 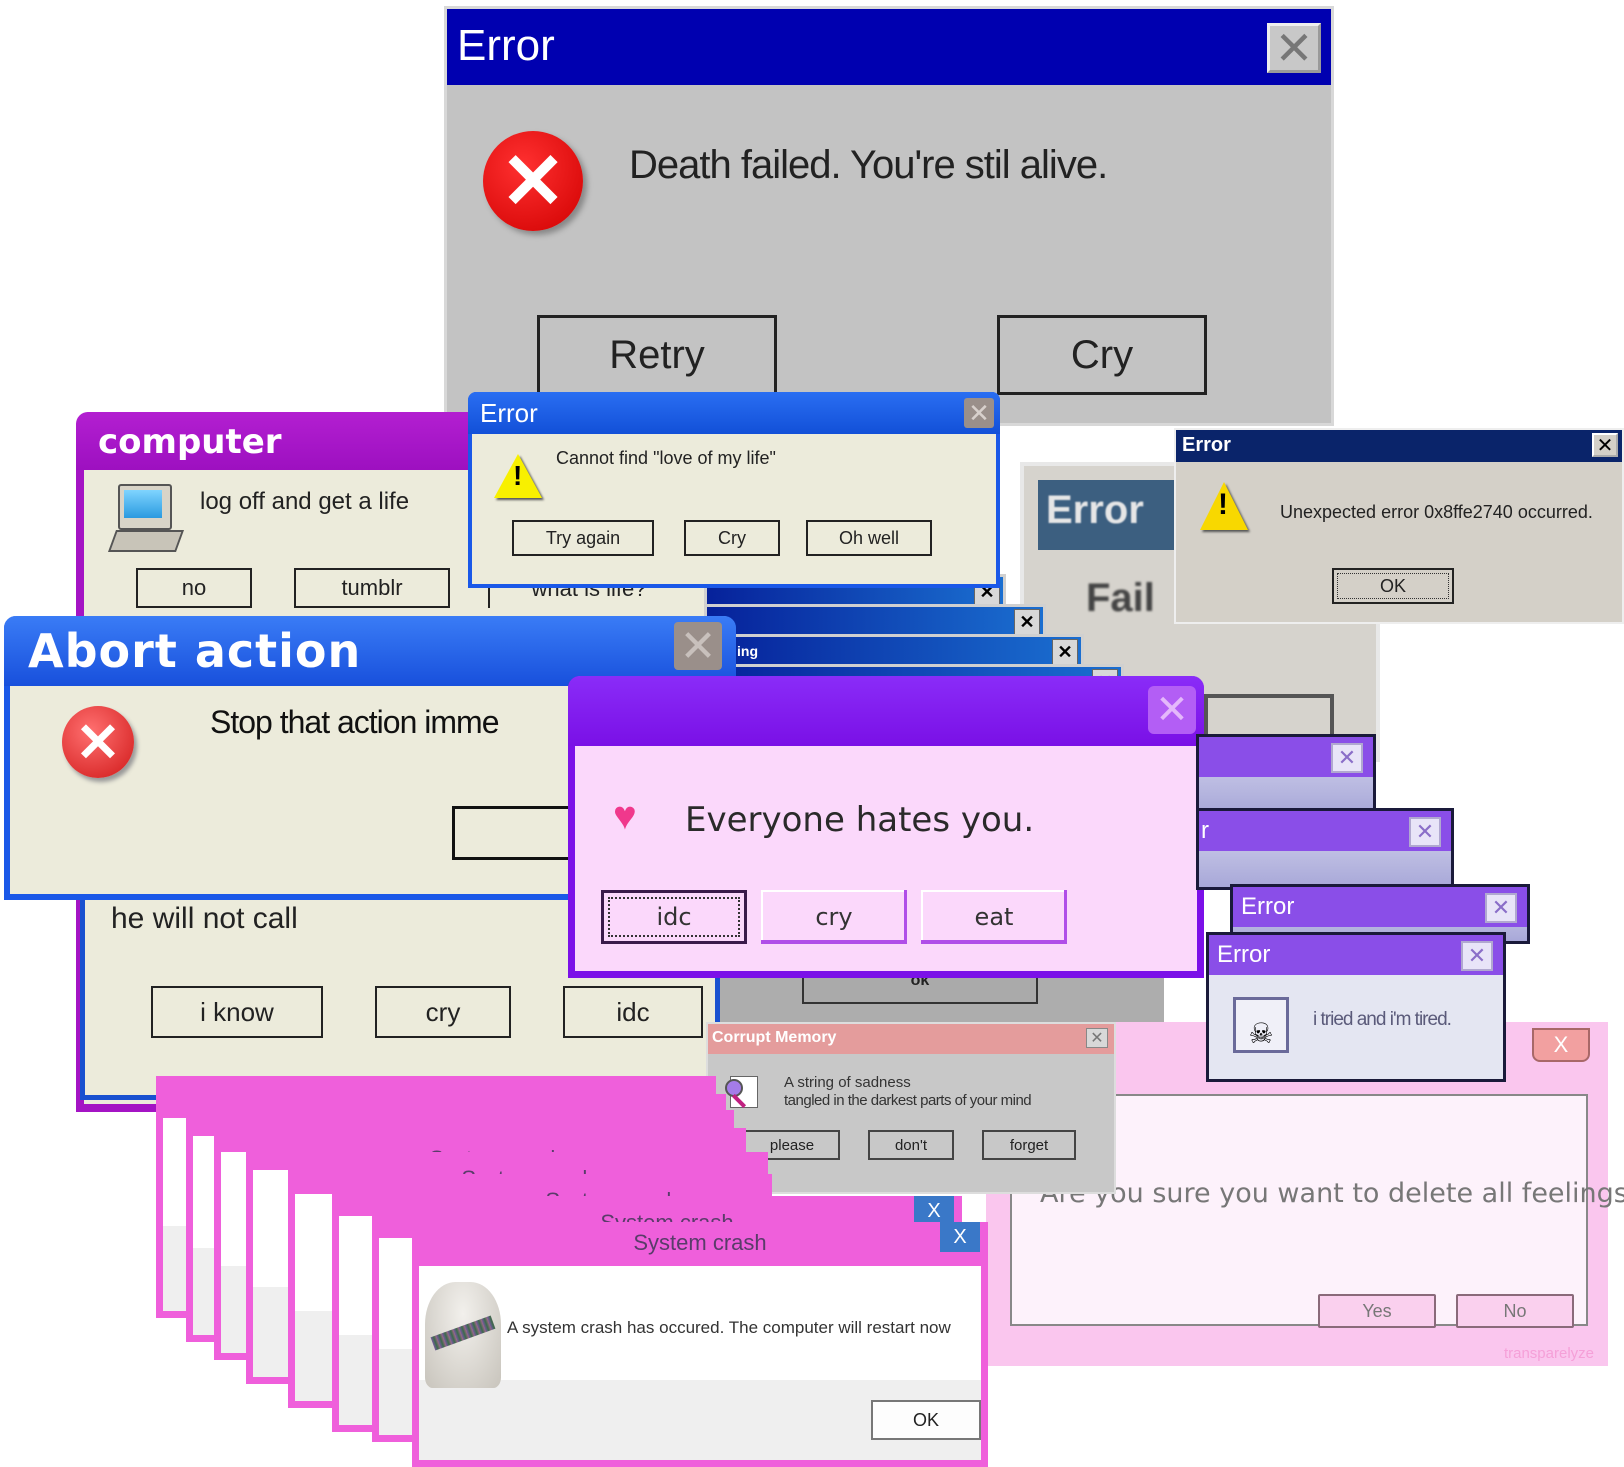 What do you see at coordinates (666, 458) in the screenshot?
I see `dialog-message: Cannot find "love of my life"` at bounding box center [666, 458].